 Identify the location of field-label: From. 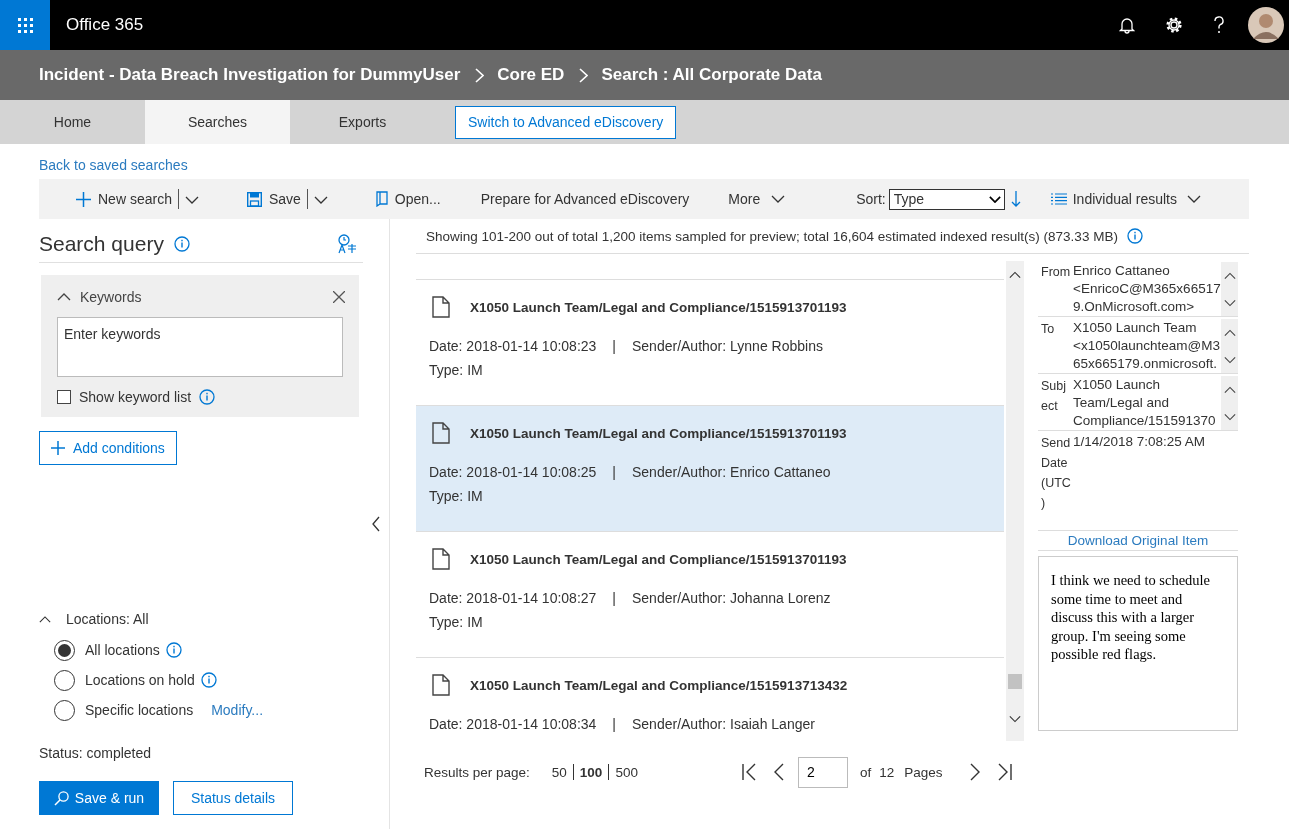
(1055, 272).